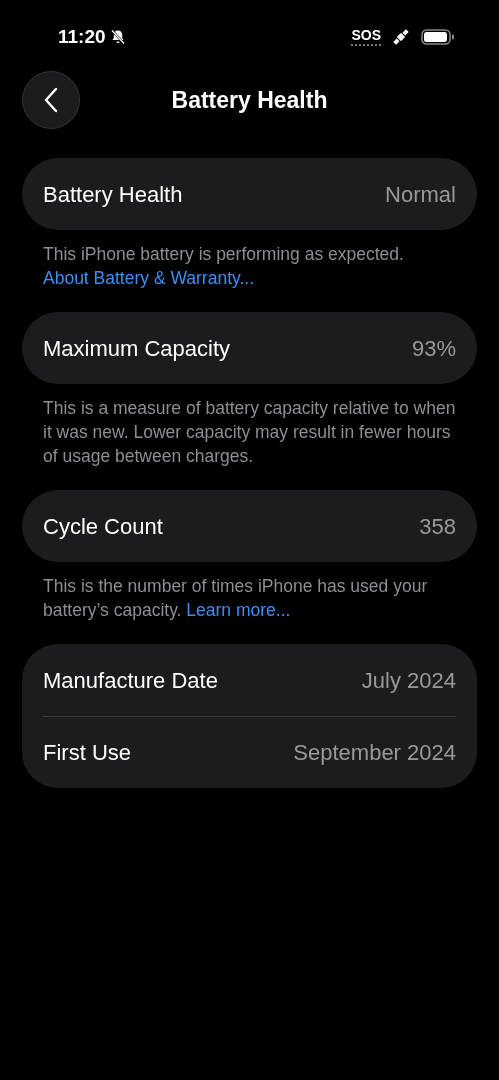 The height and width of the screenshot is (1080, 499). Describe the element at coordinates (438, 37) in the screenshot. I see `battery-icon` at that location.